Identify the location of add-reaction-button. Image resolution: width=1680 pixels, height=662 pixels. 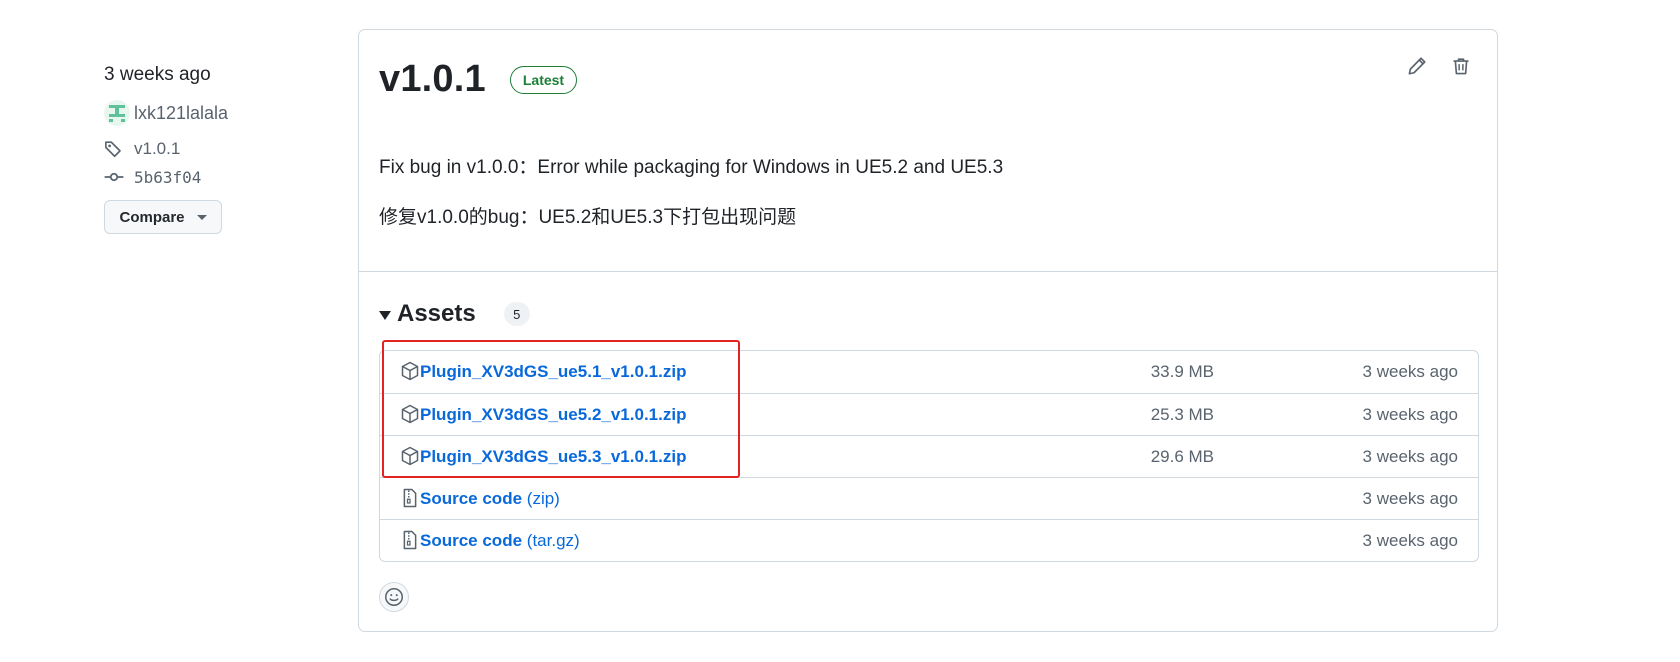
(394, 597).